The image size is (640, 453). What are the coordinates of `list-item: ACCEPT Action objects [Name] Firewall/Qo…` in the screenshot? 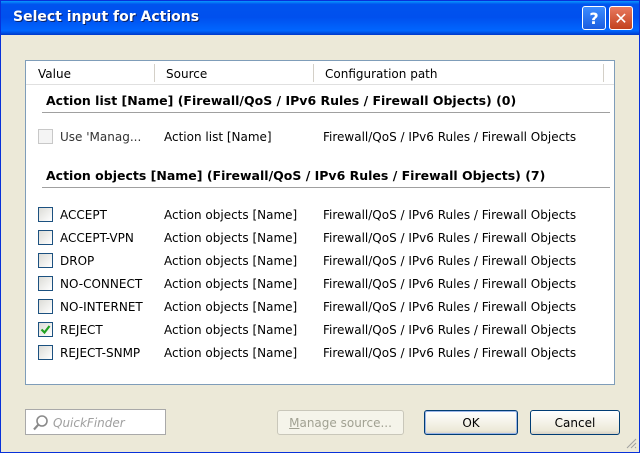 It's located at (320, 215).